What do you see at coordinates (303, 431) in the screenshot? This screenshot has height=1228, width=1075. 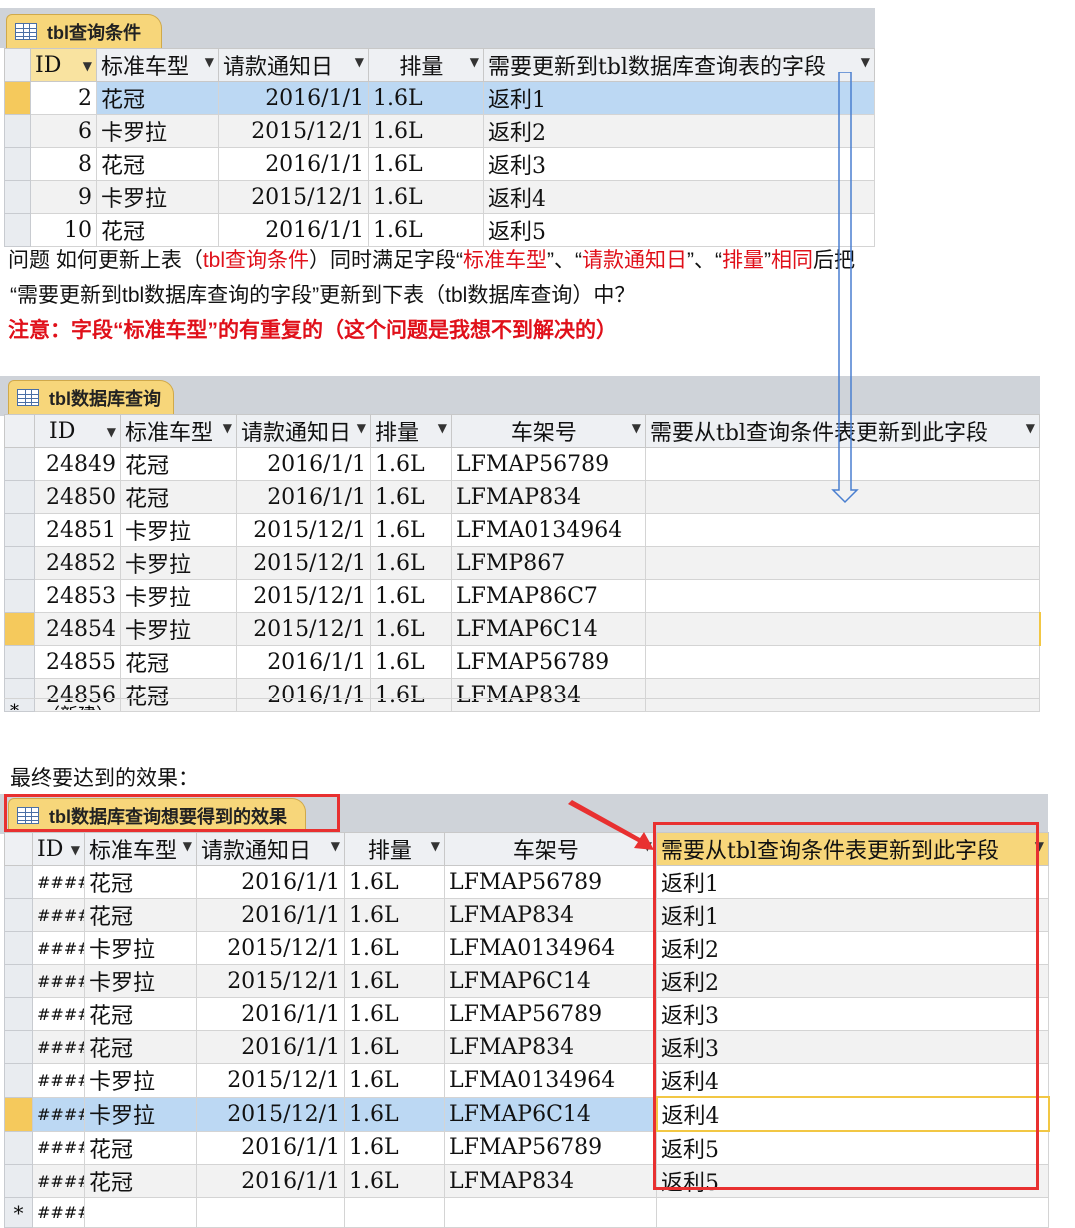 I see `column-header: 请款通知日 ▼` at bounding box center [303, 431].